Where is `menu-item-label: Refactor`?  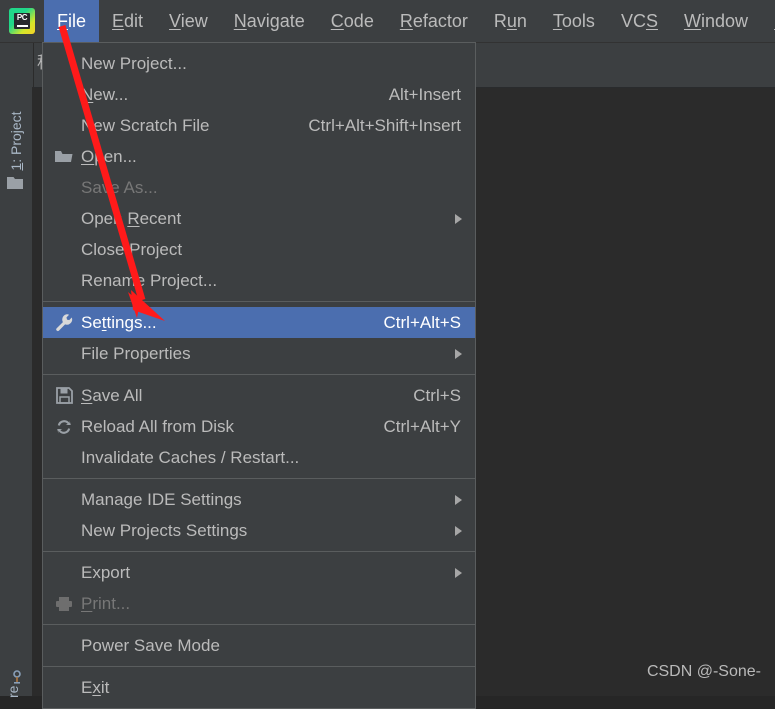
menu-item-label: Refactor is located at coordinates (433, 20).